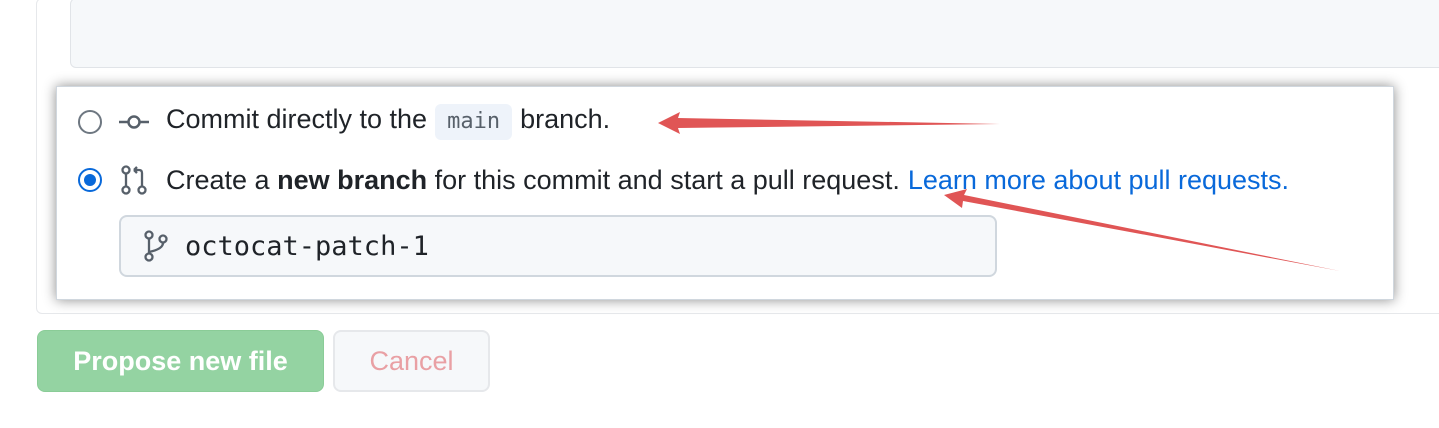 Image resolution: width=1439 pixels, height=428 pixels. I want to click on branch-name-code: main, so click(474, 122).